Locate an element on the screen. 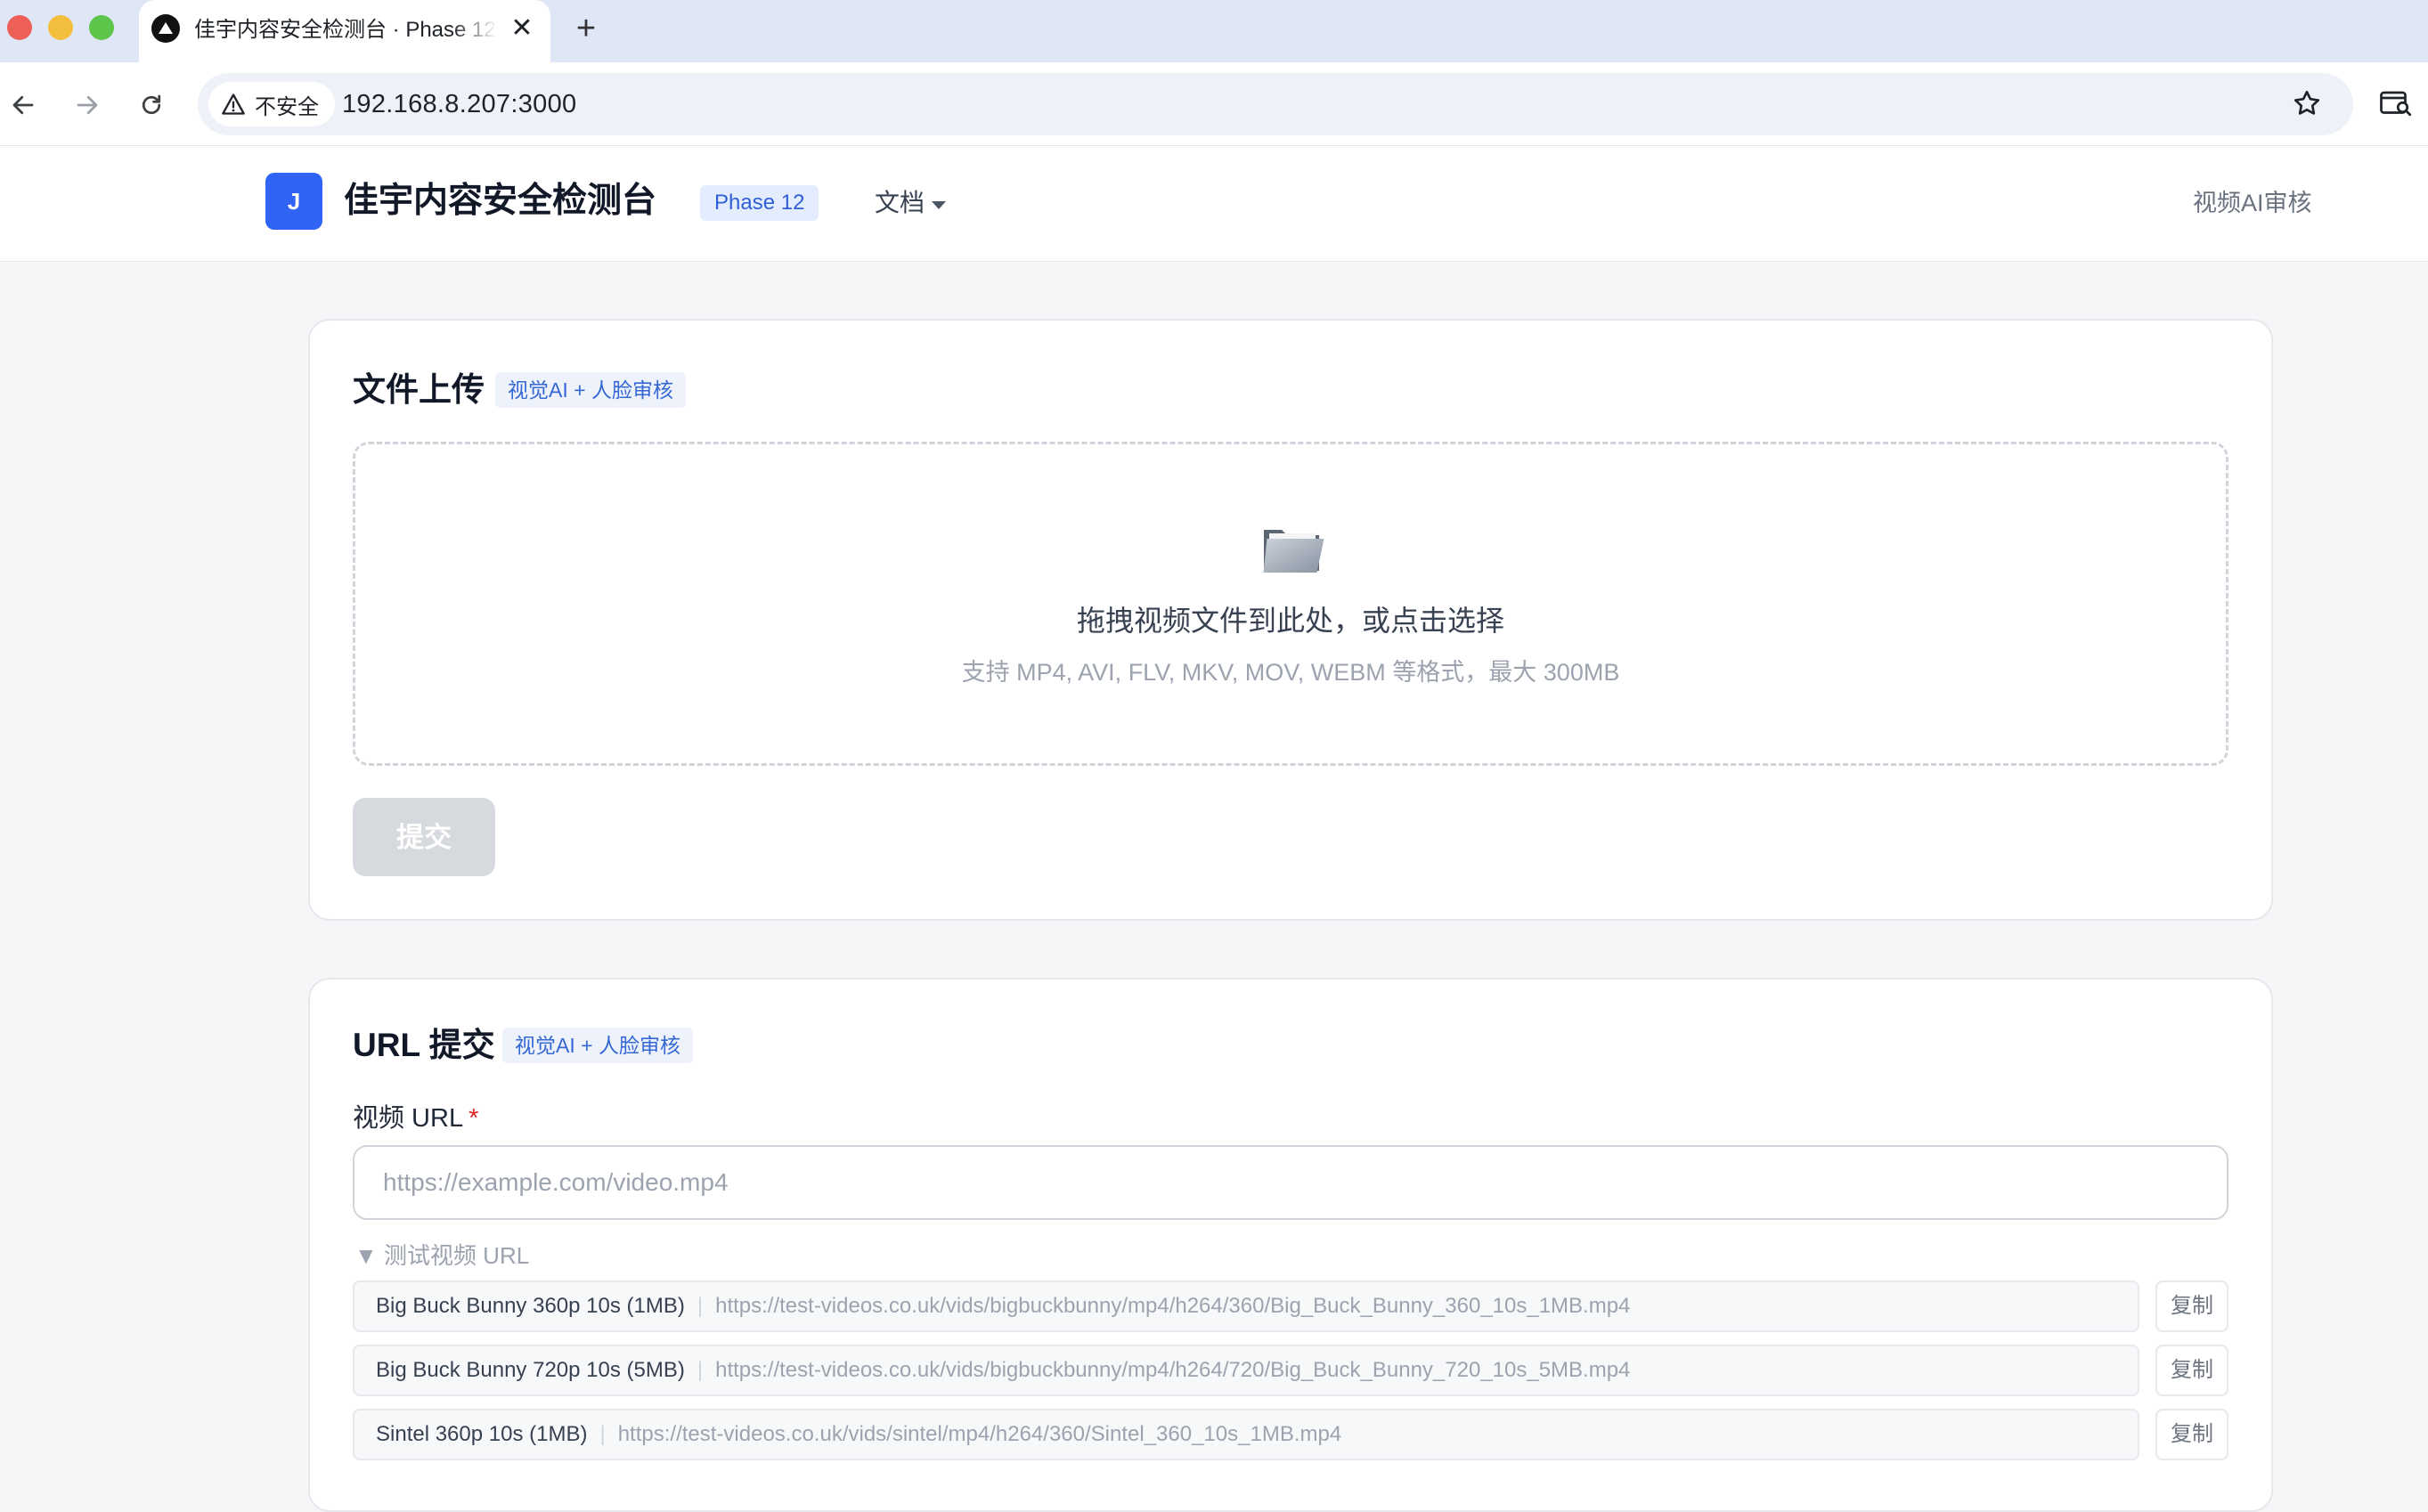  caret-down-icon is located at coordinates (940, 204).